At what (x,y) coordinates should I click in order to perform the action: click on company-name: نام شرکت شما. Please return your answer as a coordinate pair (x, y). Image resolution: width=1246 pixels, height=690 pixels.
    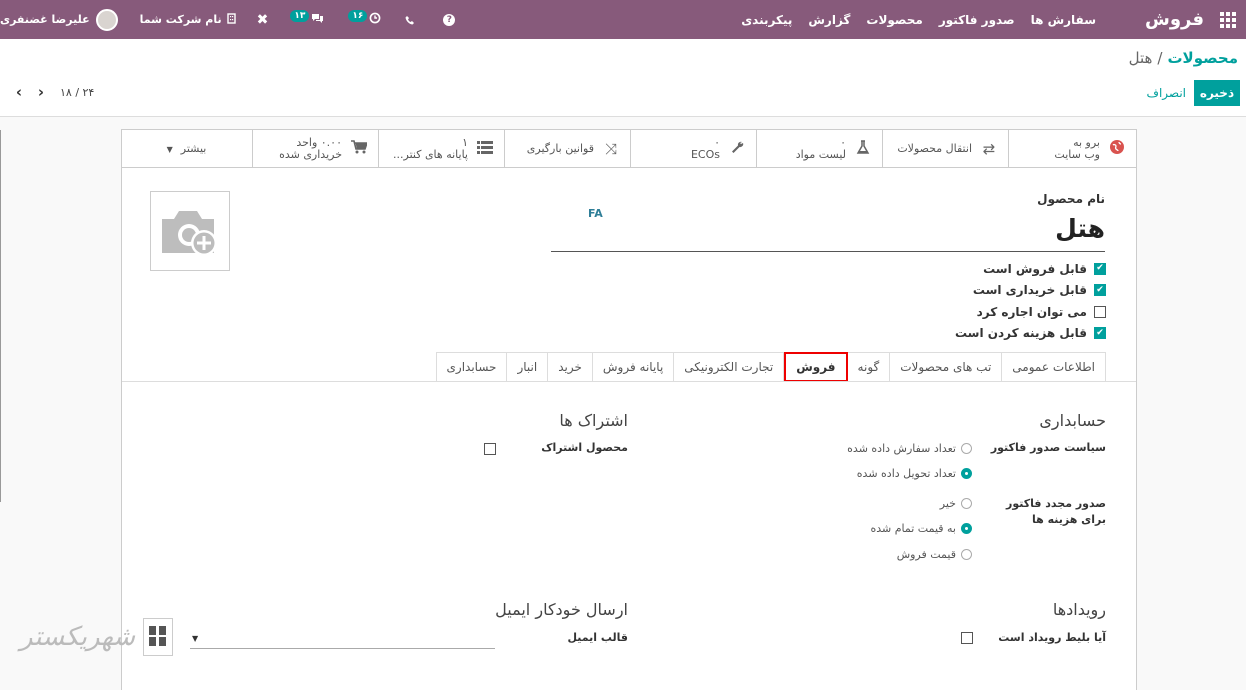
    Looking at the image, I should click on (180, 19).